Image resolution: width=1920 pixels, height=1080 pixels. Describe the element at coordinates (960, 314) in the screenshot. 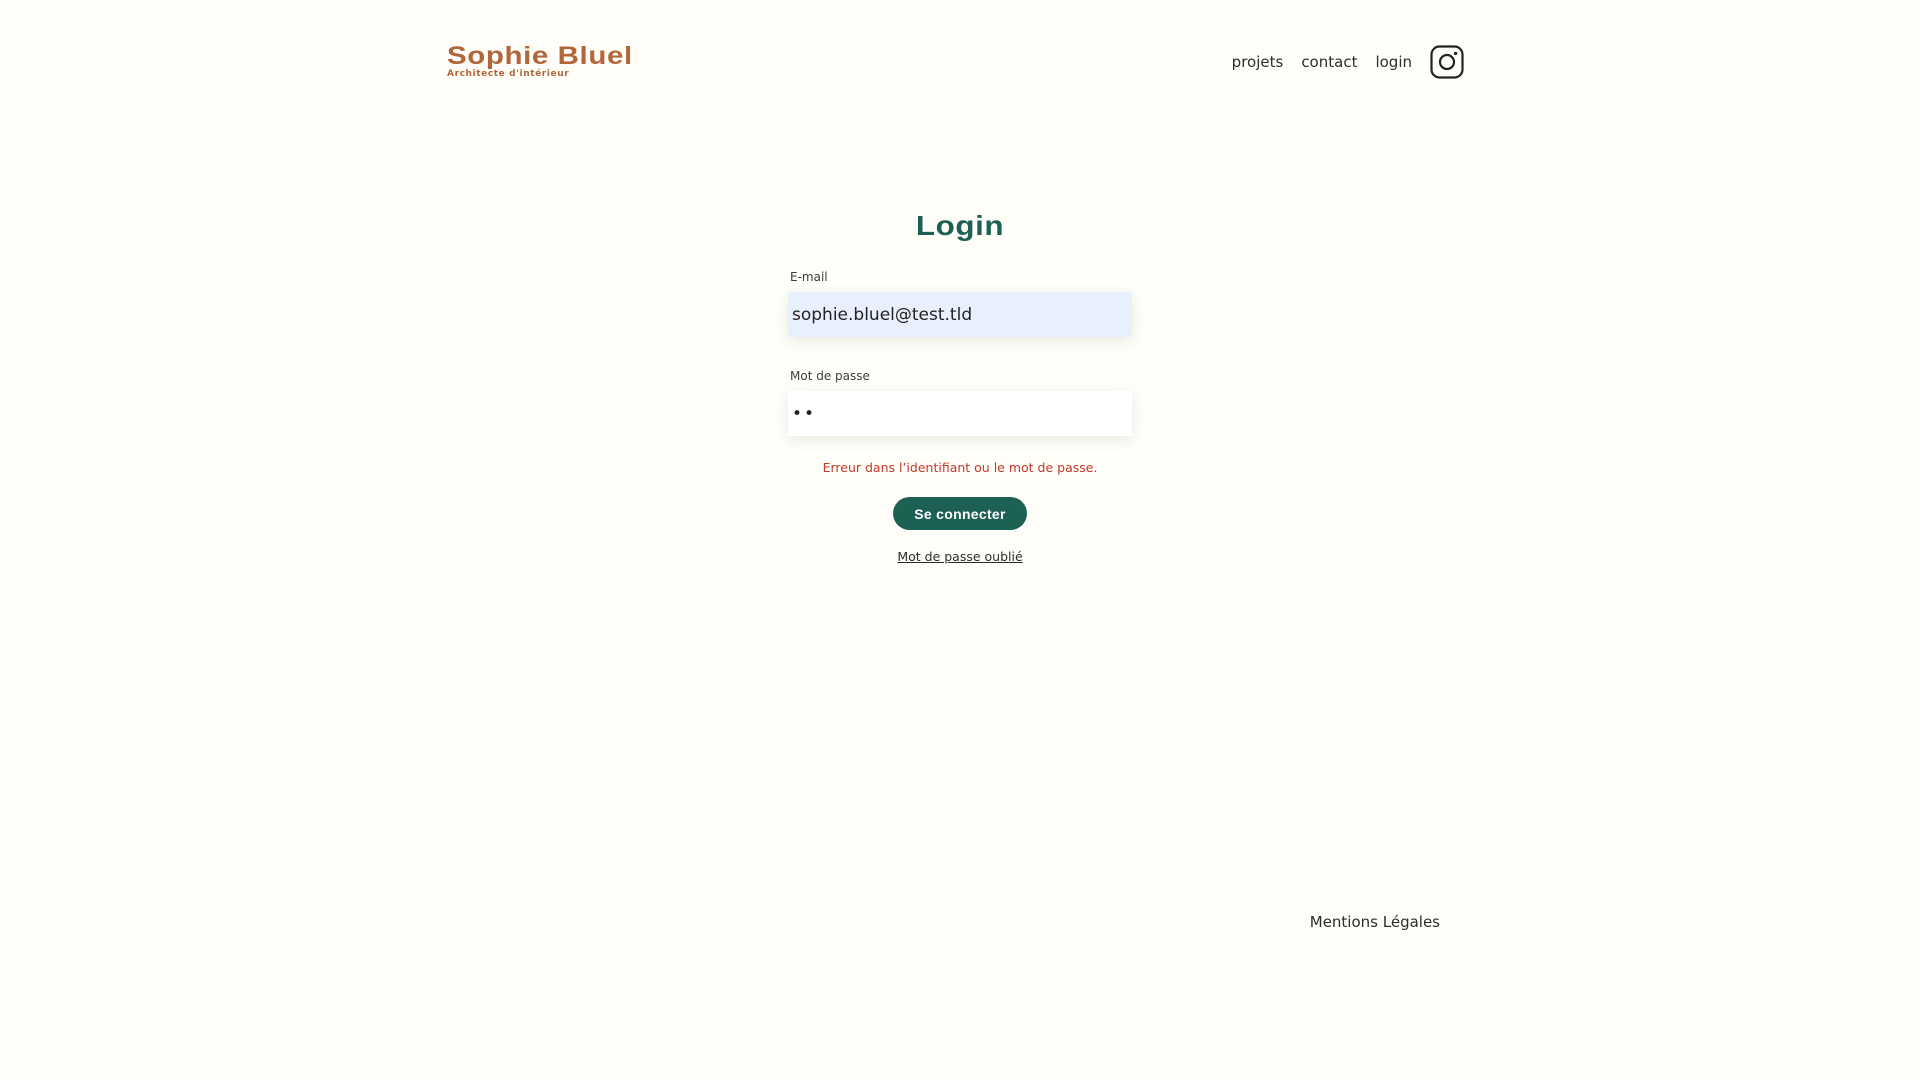

I see `email-field` at that location.